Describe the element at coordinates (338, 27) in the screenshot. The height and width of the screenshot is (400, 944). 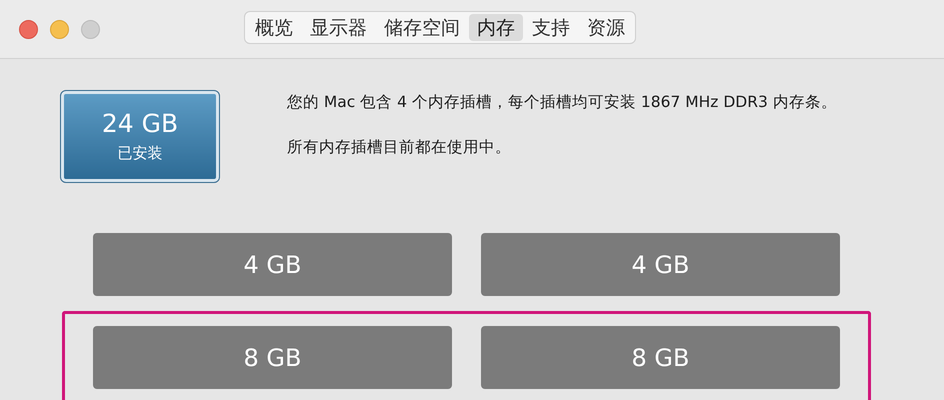
I see `tab: 显示器` at that location.